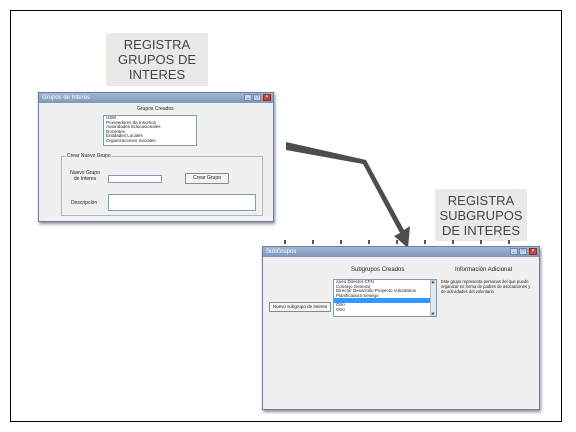  I want to click on caption-line: SUBGRUPOS, so click(481, 215).